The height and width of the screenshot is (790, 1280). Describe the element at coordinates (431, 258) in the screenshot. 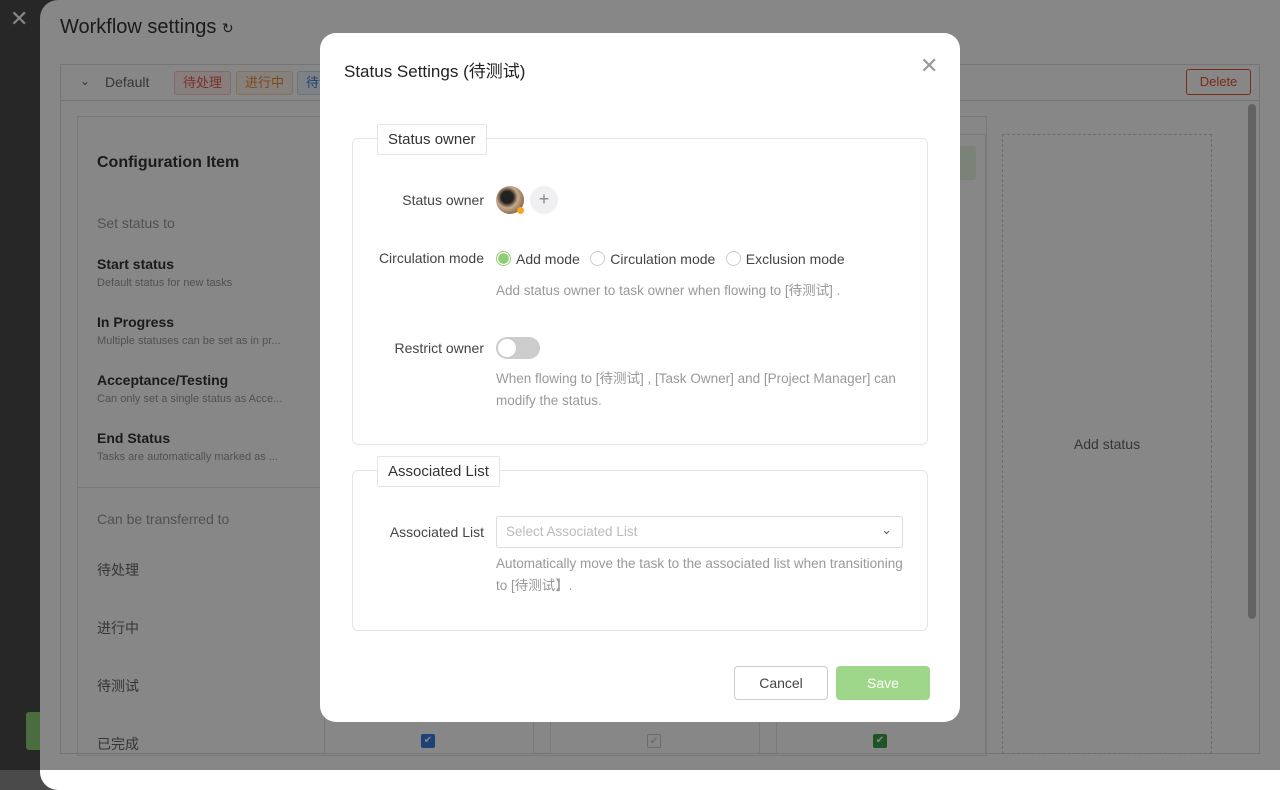

I see `mode-label: Circulation mode` at that location.